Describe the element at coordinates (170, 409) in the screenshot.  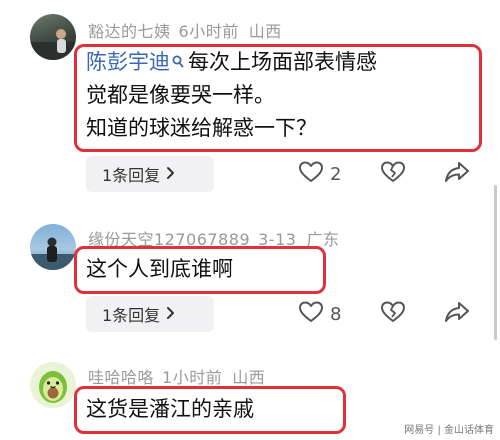
I see `comment-text: 这货是潘江的亲戚` at that location.